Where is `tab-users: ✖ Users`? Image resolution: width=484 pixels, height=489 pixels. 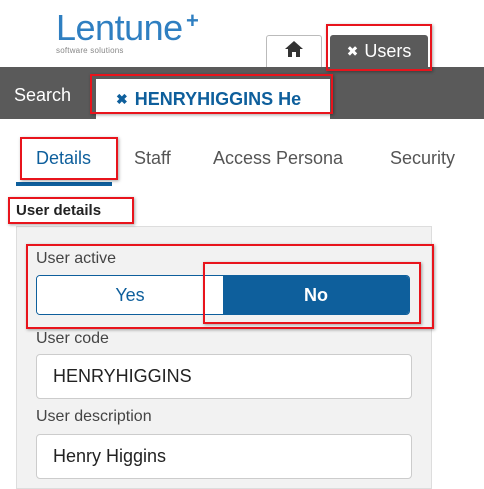 tab-users: ✖ Users is located at coordinates (379, 51).